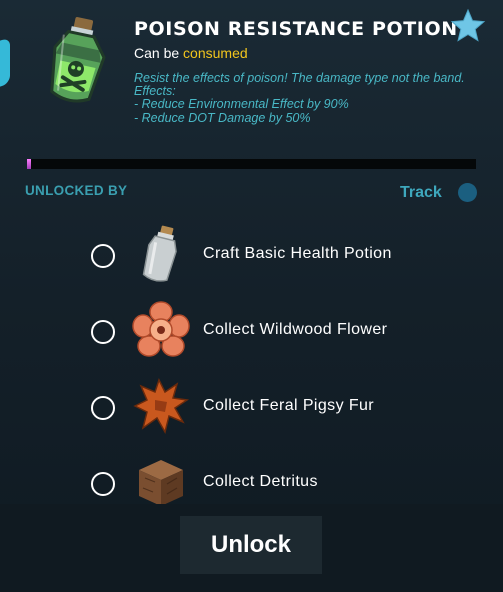 Image resolution: width=503 pixels, height=592 pixels. Describe the element at coordinates (289, 405) in the screenshot. I see `requirement-label: Collect Feral Pigsy Fur` at that location.